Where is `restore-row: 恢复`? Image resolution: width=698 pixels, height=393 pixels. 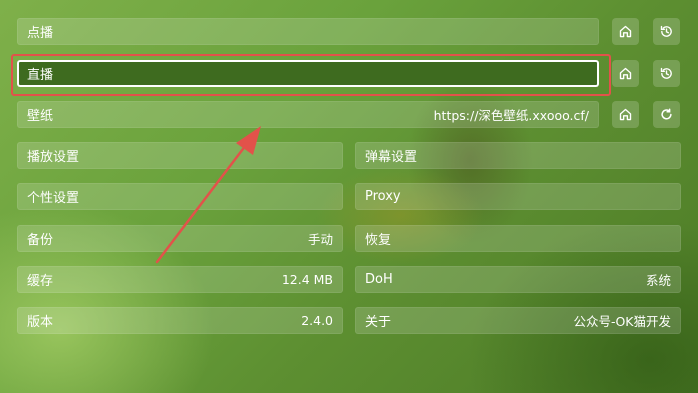 restore-row: 恢复 is located at coordinates (518, 238).